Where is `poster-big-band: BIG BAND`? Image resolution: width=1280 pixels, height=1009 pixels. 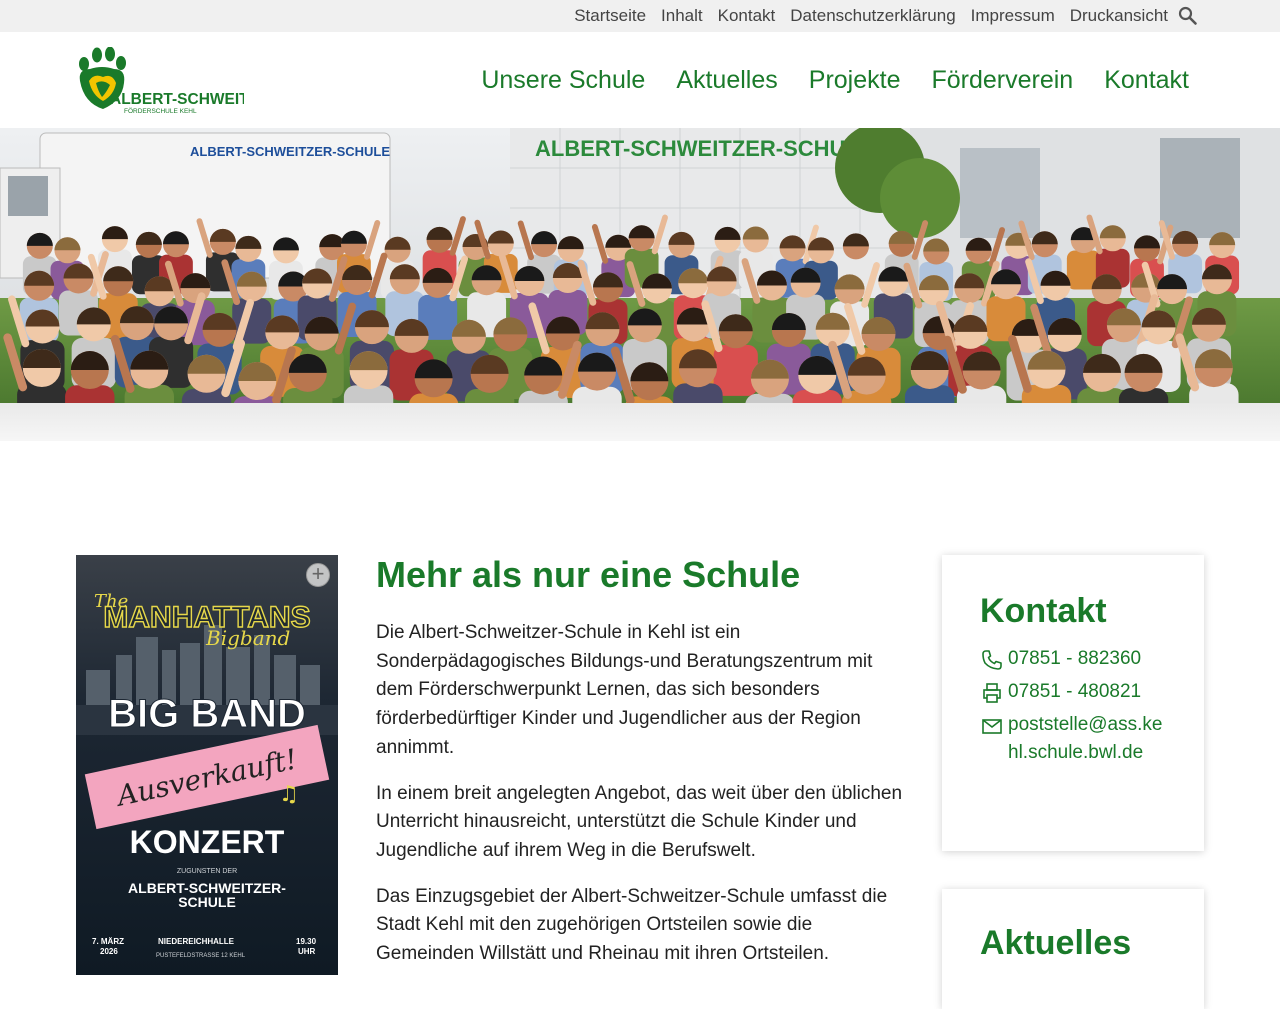 poster-big-band: BIG BAND is located at coordinates (207, 714).